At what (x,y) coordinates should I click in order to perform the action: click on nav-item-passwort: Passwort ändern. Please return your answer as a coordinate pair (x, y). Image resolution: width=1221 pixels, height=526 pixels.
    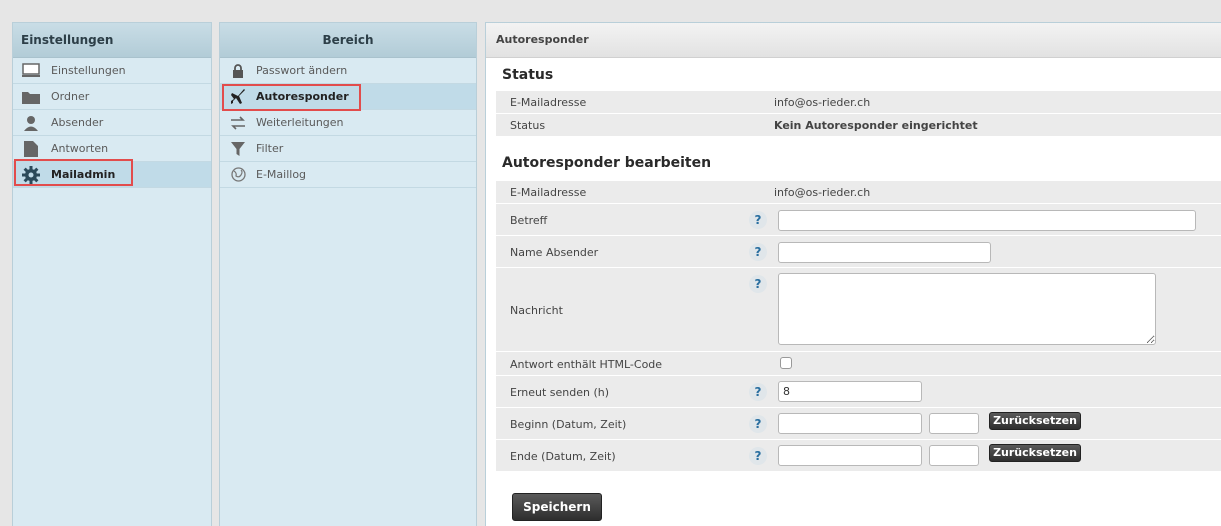
    Looking at the image, I should click on (348, 71).